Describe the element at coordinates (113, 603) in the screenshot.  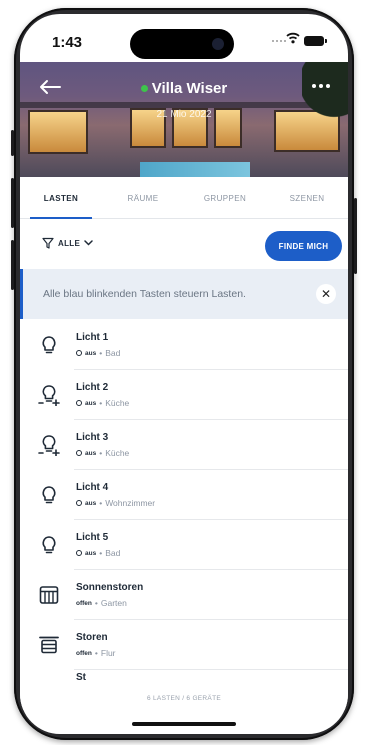
I see `load-room: Garten` at that location.